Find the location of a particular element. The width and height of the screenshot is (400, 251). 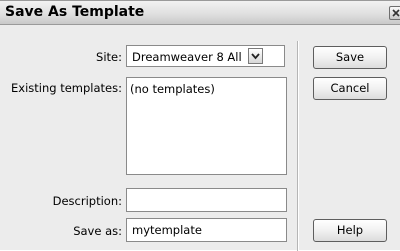

close-button is located at coordinates (394, 13).